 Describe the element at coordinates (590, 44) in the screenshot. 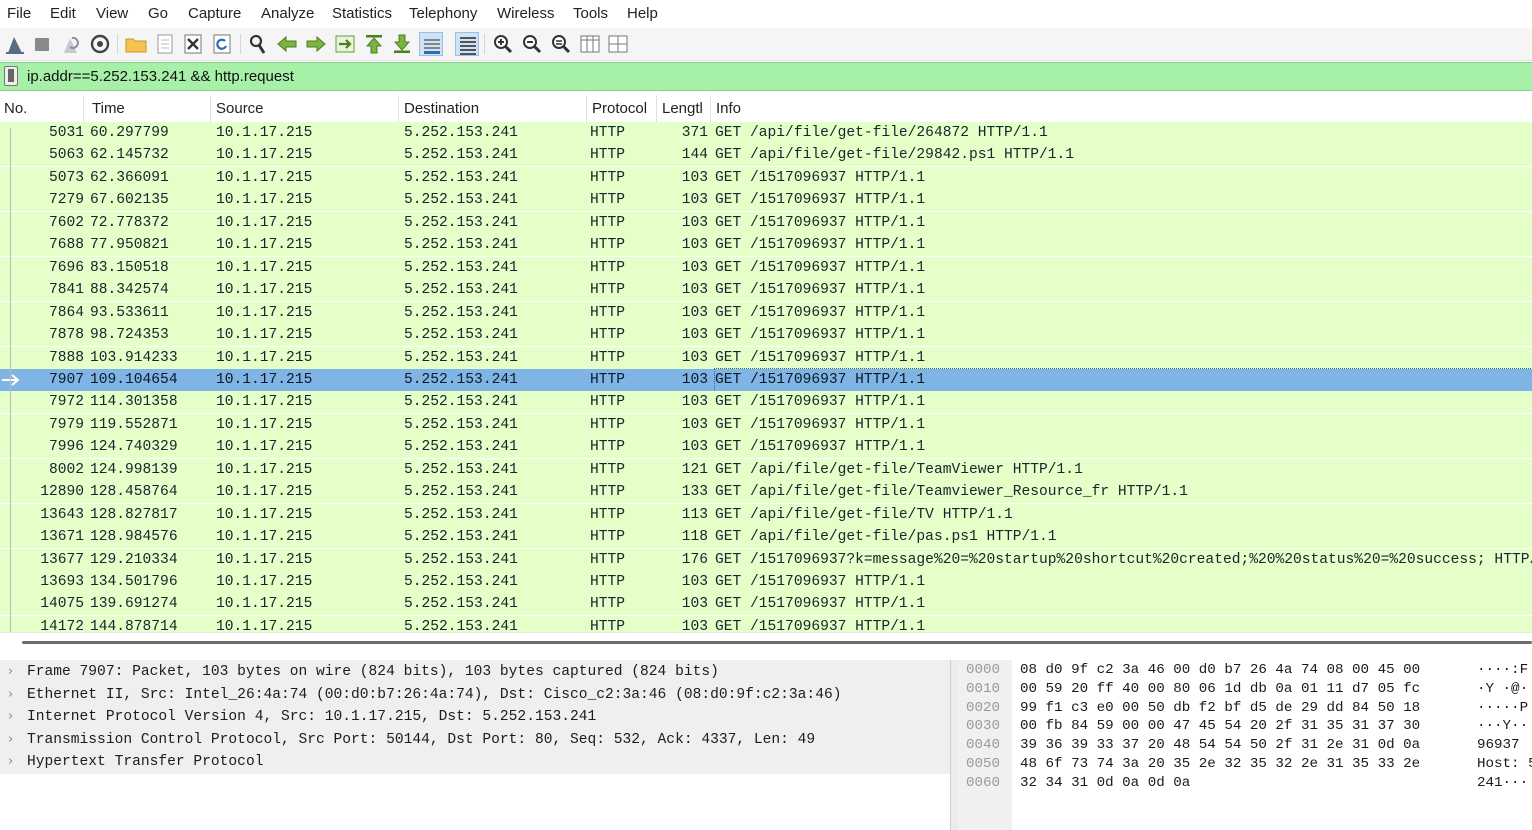

I see `resize-columns-icon` at that location.